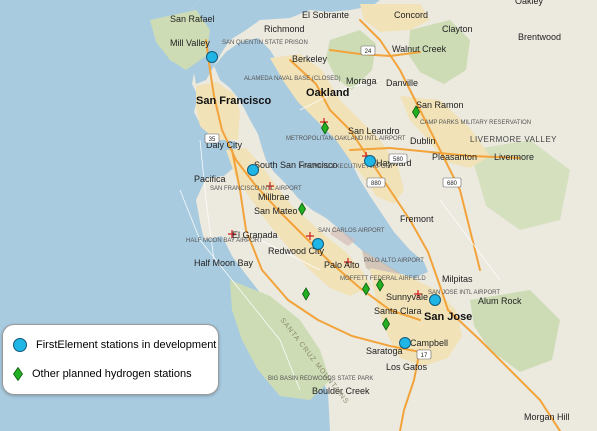  Describe the element at coordinates (233, 101) in the screenshot. I see `place-label-san-francisco: San Francisco` at that location.